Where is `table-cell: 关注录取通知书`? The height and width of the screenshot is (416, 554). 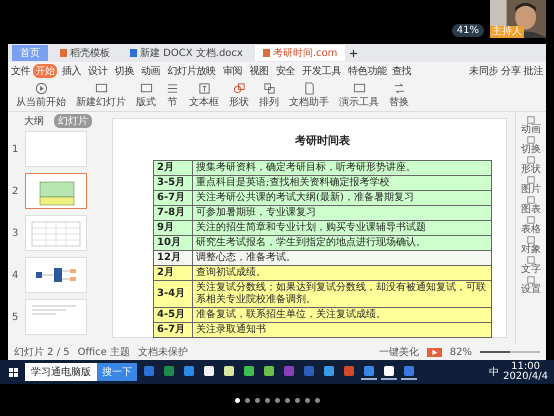
table-cell: 关注录取通知书 is located at coordinates (342, 330).